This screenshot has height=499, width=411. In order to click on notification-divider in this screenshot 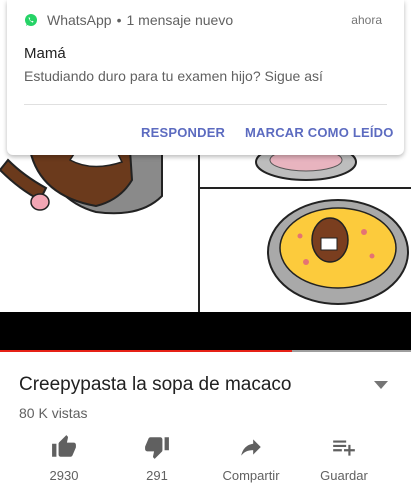, I will do `click(205, 104)`.